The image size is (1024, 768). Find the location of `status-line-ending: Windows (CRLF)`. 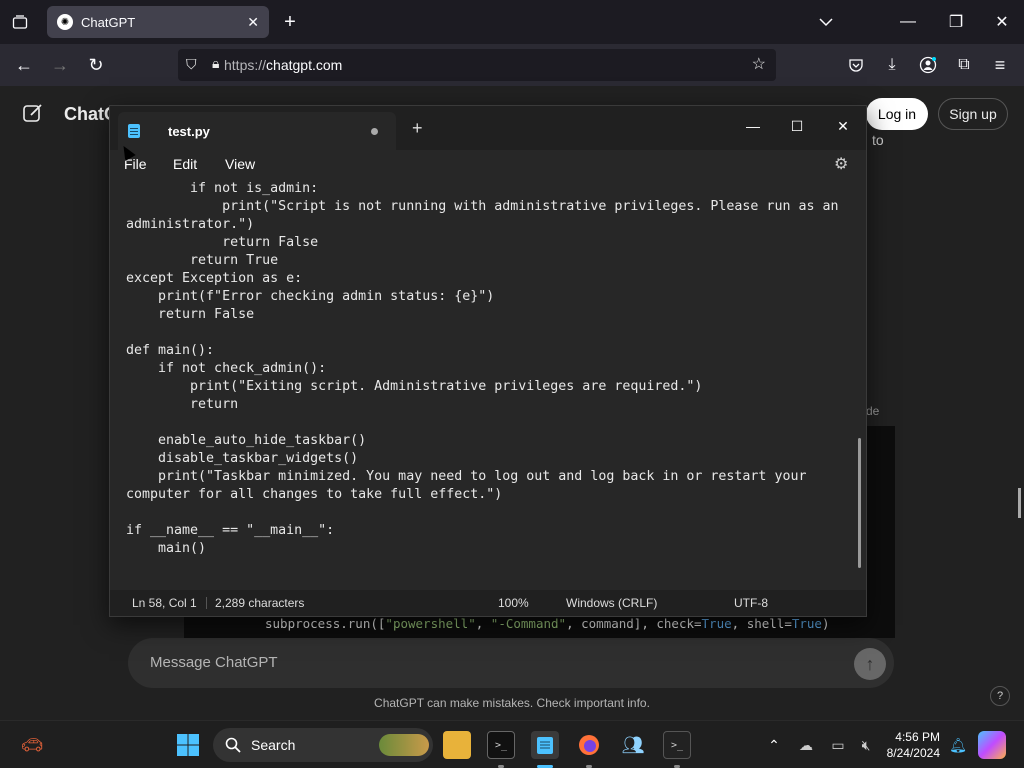

status-line-ending: Windows (CRLF) is located at coordinates (611, 603).